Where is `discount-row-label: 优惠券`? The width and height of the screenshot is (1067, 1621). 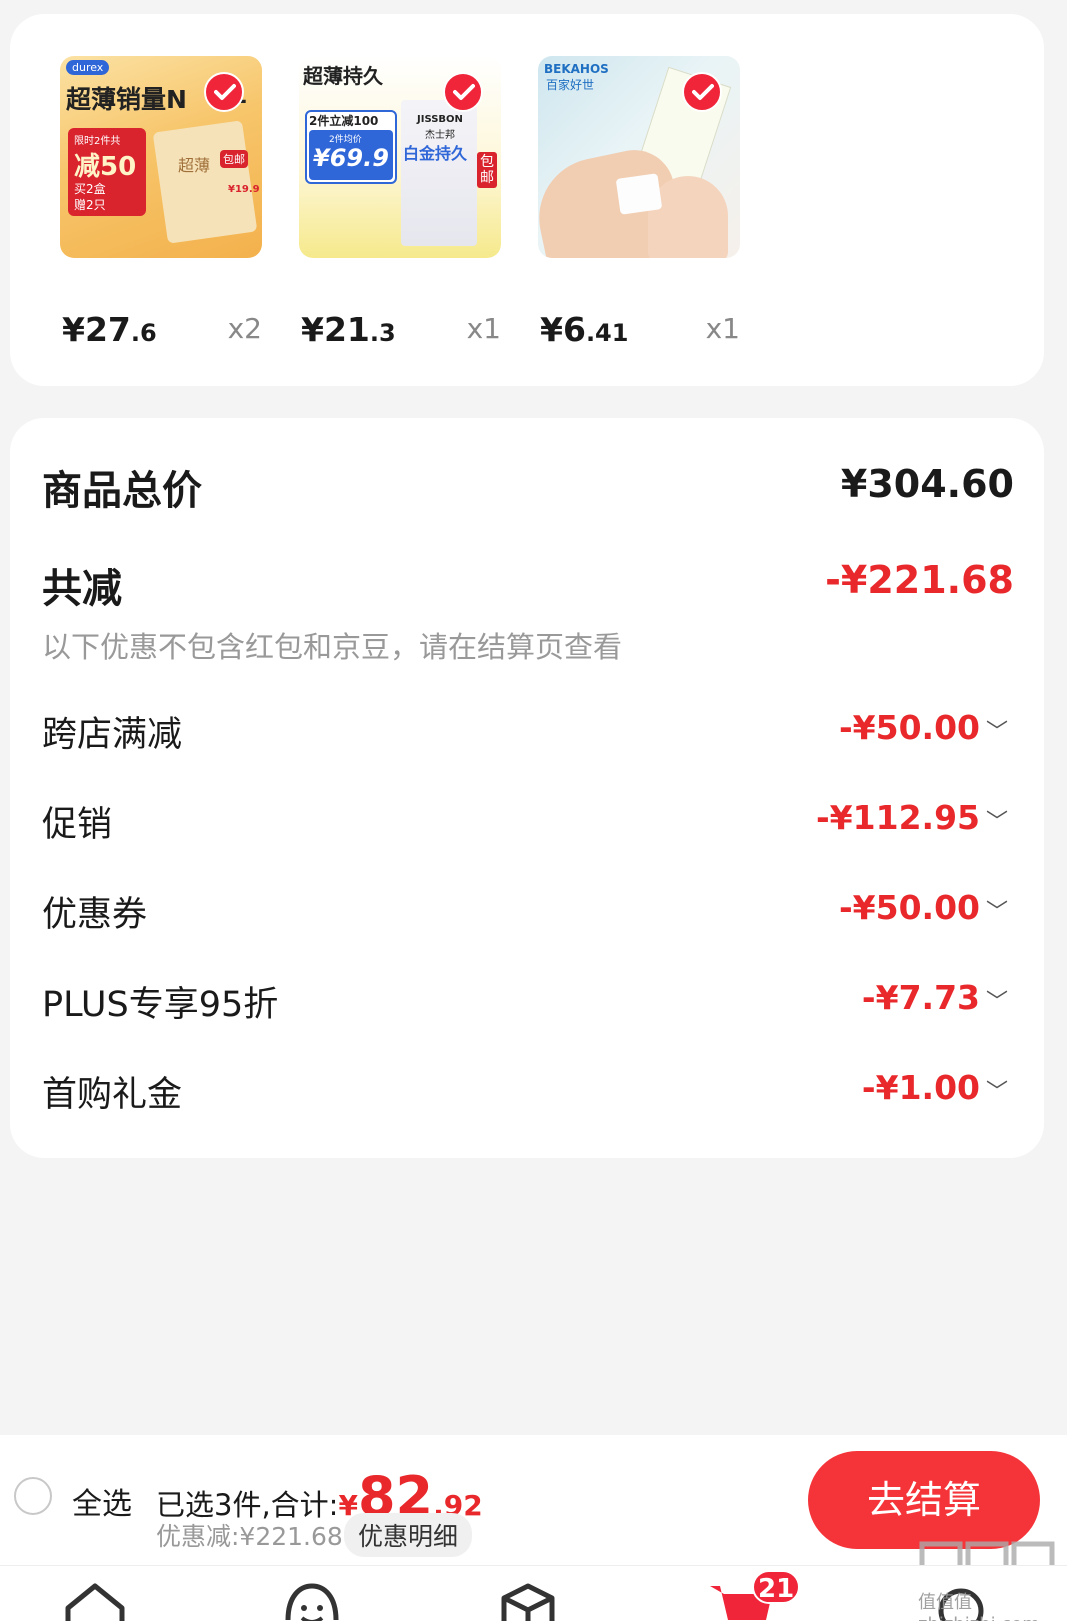 discount-row-label: 优惠券 is located at coordinates (95, 915).